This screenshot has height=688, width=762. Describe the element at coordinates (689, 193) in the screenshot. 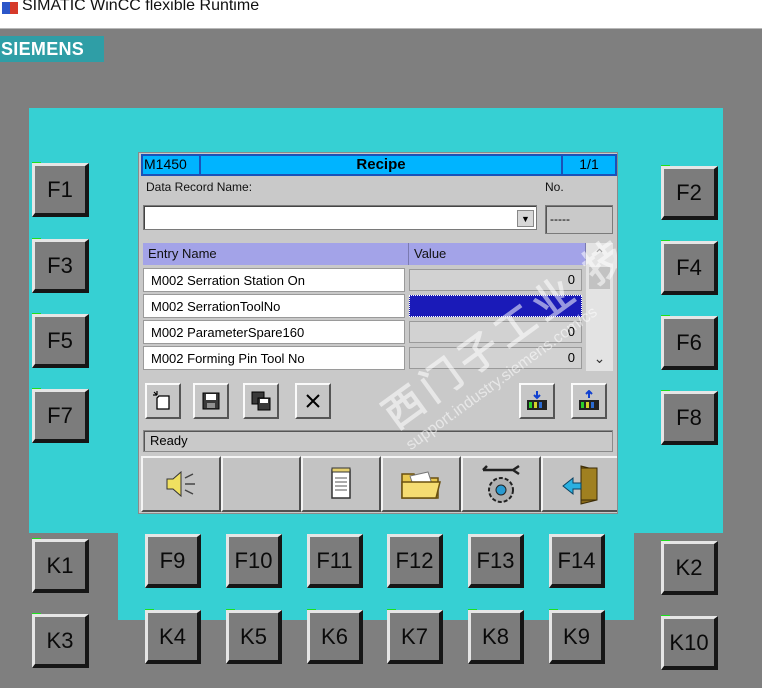

I see `key-f2: F2` at that location.